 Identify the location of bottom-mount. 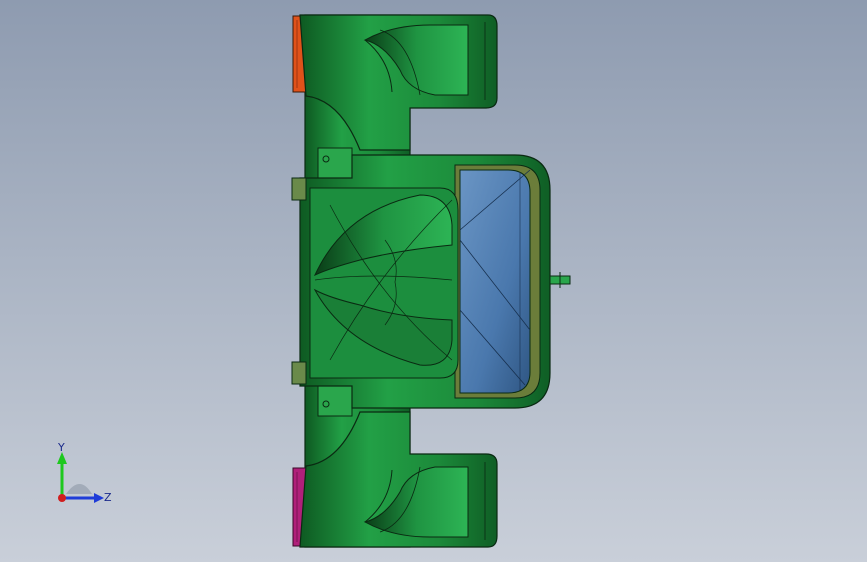
(335, 401).